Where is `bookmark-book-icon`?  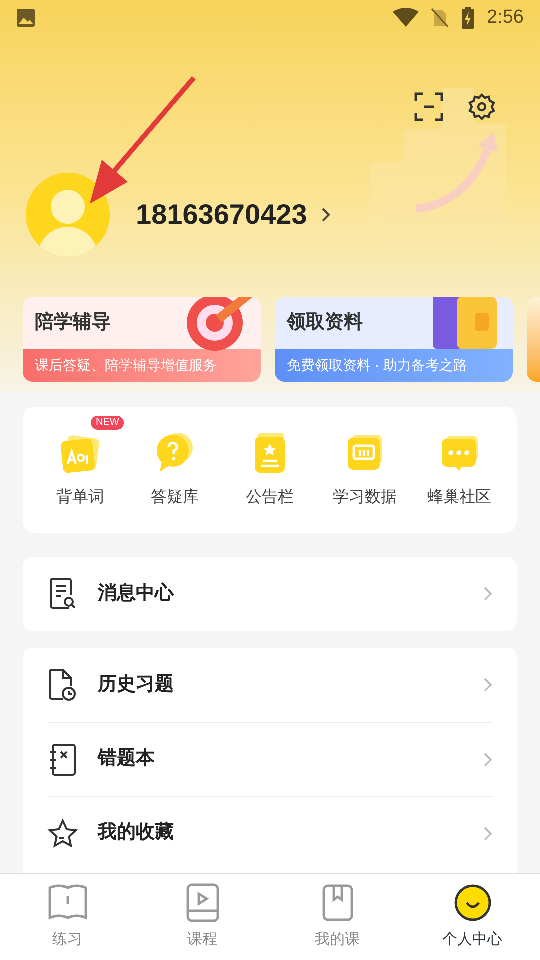
bookmark-book-icon is located at coordinates (338, 902).